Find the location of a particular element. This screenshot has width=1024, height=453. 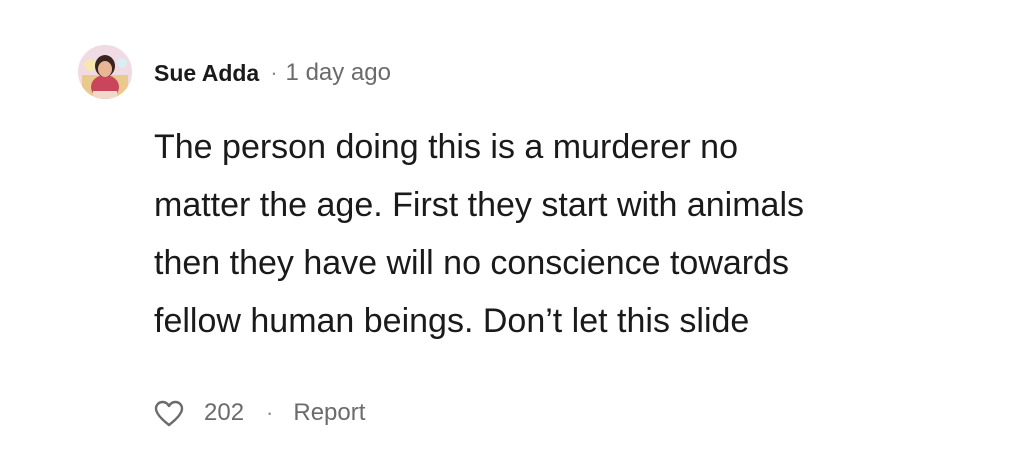

avatar-photo-icon is located at coordinates (105, 72).